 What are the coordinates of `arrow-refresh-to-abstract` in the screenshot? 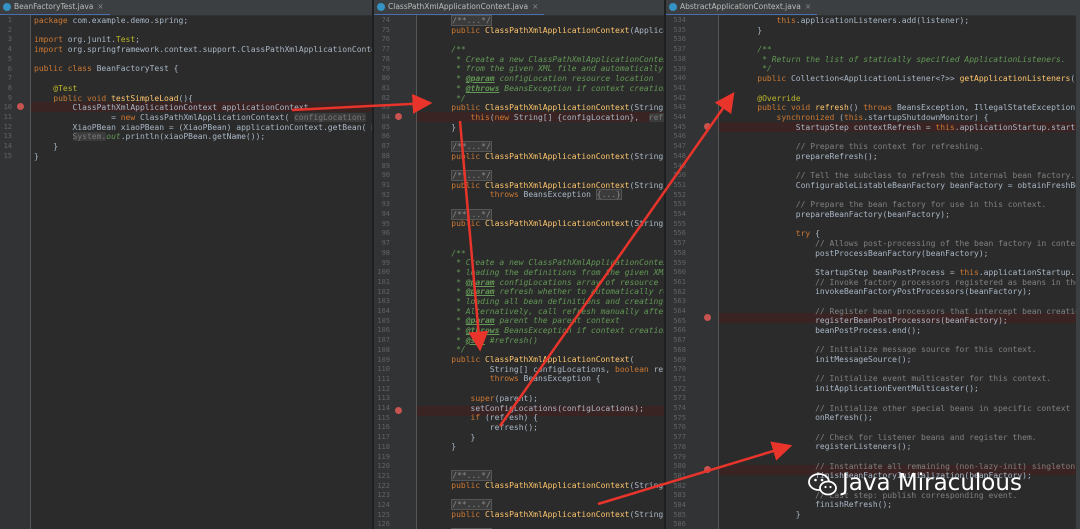 It's located at (616, 259).